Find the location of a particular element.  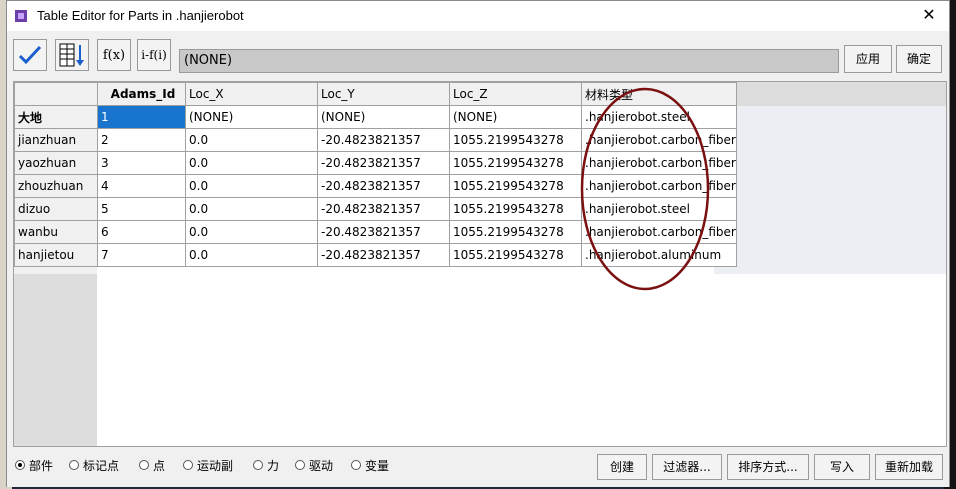

radio-variables: 变量 is located at coordinates (370, 465).